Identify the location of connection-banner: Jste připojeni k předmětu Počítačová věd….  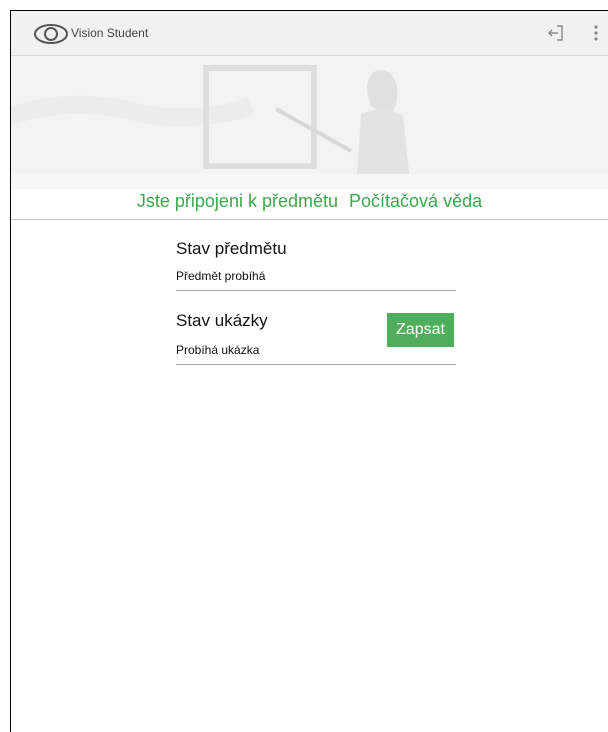
(309, 201).